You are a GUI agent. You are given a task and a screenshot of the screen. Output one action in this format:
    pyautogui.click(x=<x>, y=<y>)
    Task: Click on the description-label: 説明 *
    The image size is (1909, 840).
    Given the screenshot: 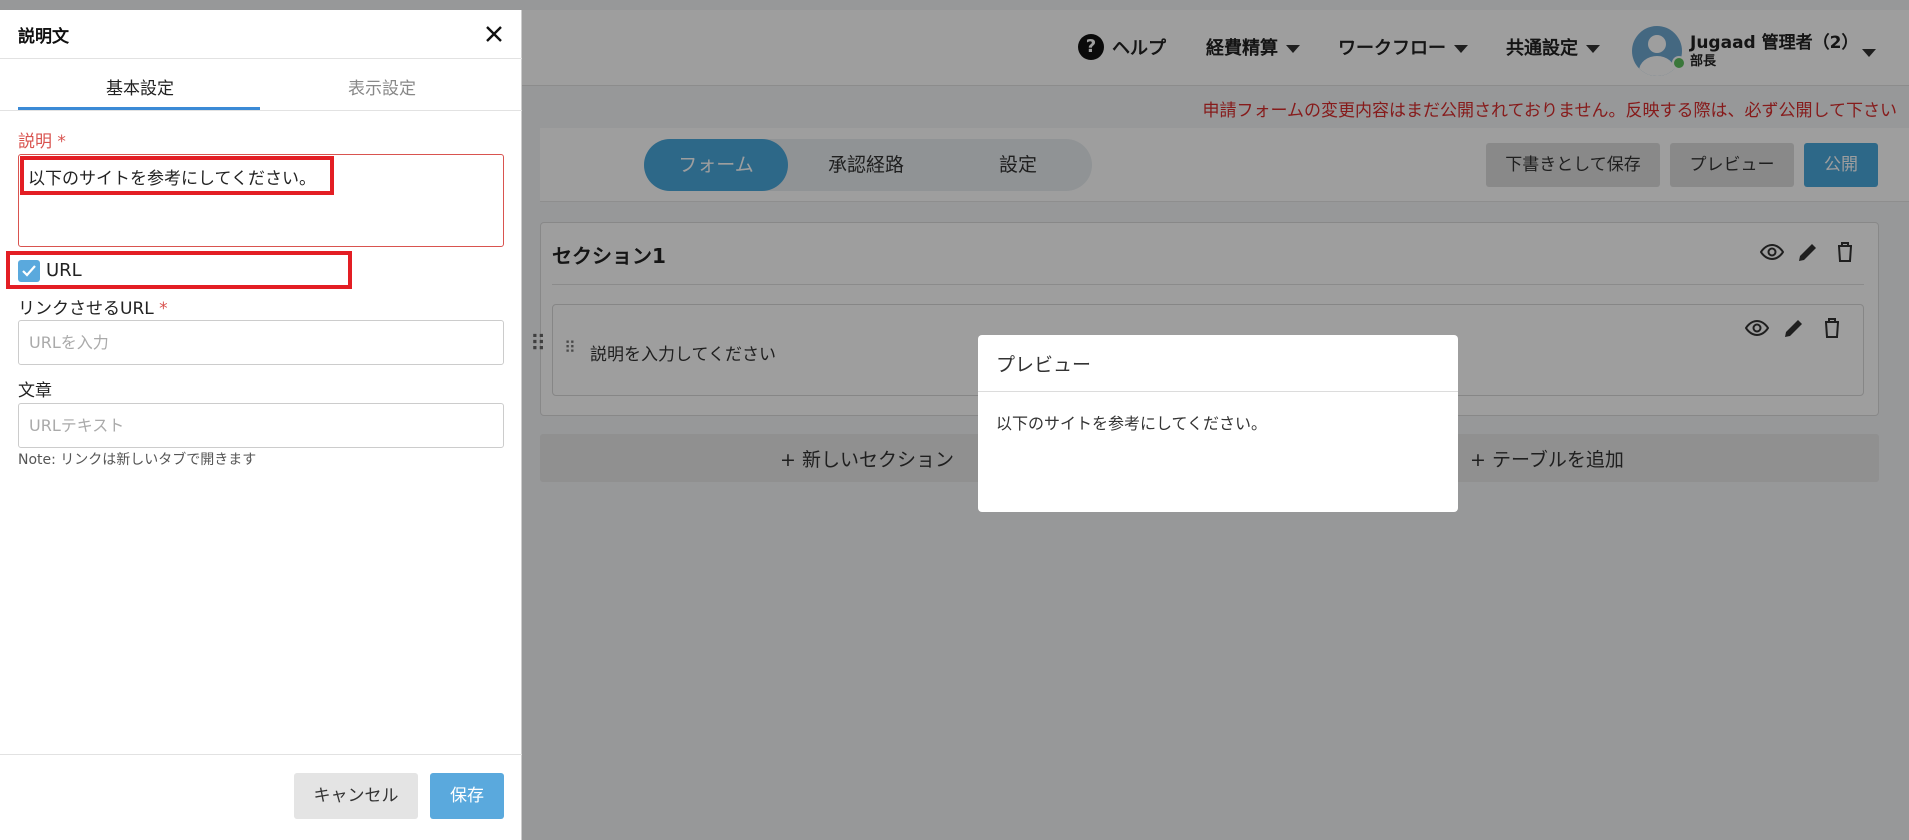 What is the action you would take?
    pyautogui.click(x=42, y=142)
    